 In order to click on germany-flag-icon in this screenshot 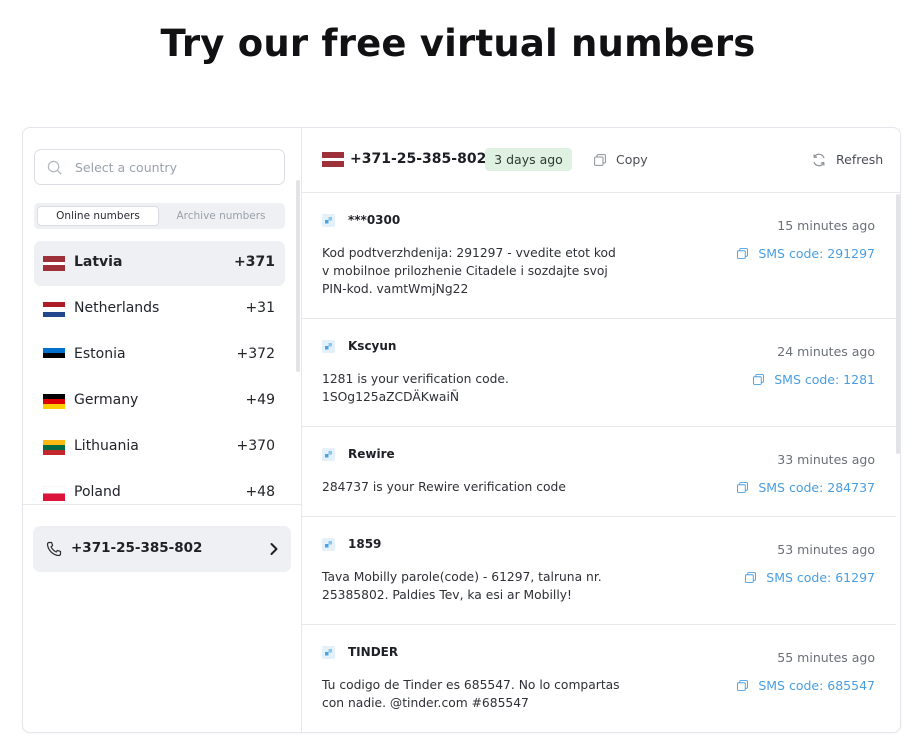, I will do `click(54, 401)`.